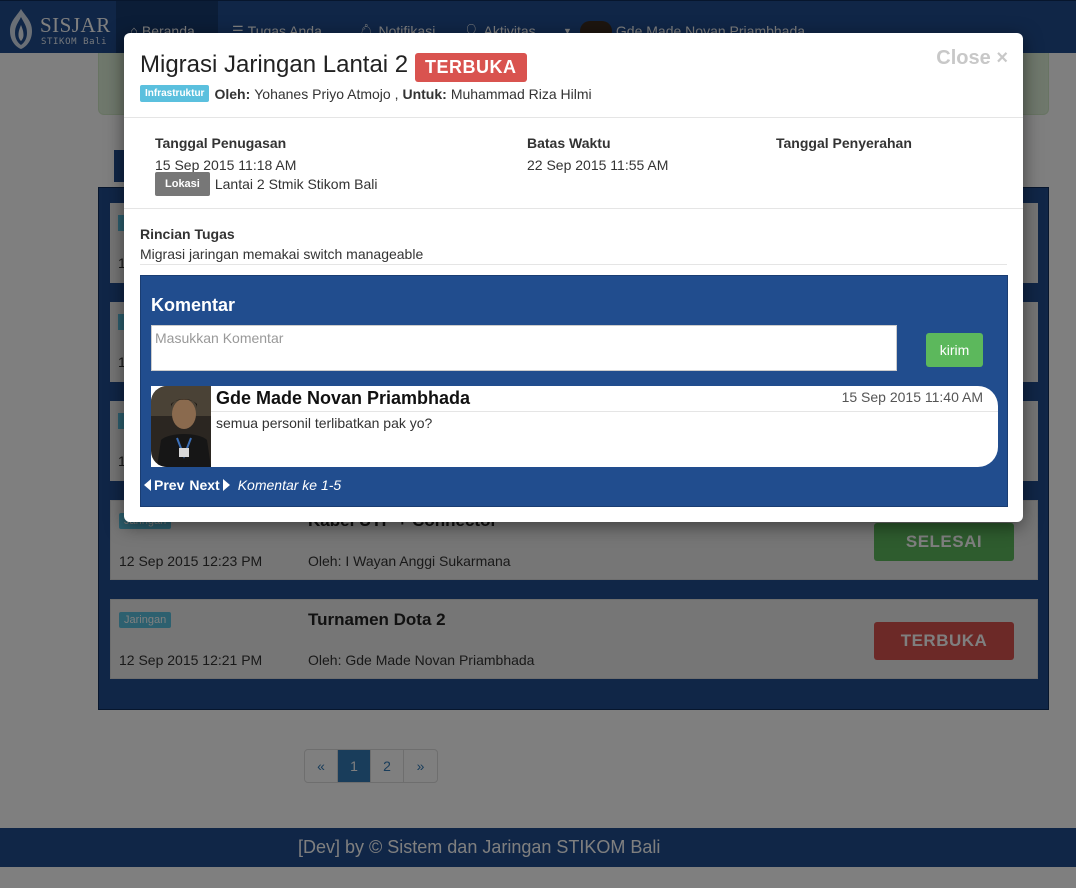 Image resolution: width=1076 pixels, height=888 pixels. Describe the element at coordinates (912, 397) in the screenshot. I see `comment-timestamp: 15 Sep 2015 11:40 AM` at that location.